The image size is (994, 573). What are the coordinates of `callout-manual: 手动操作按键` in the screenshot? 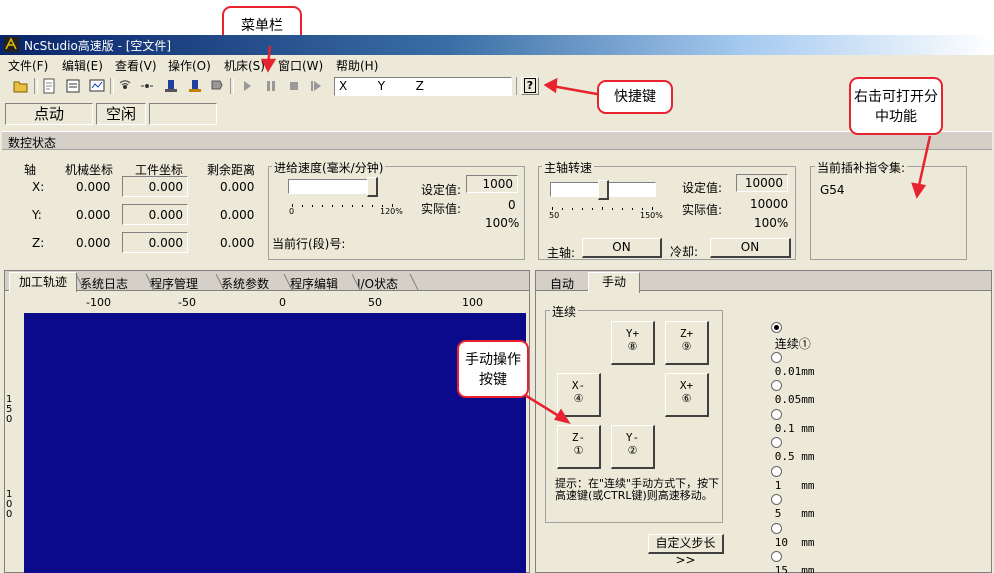 It's located at (493, 369).